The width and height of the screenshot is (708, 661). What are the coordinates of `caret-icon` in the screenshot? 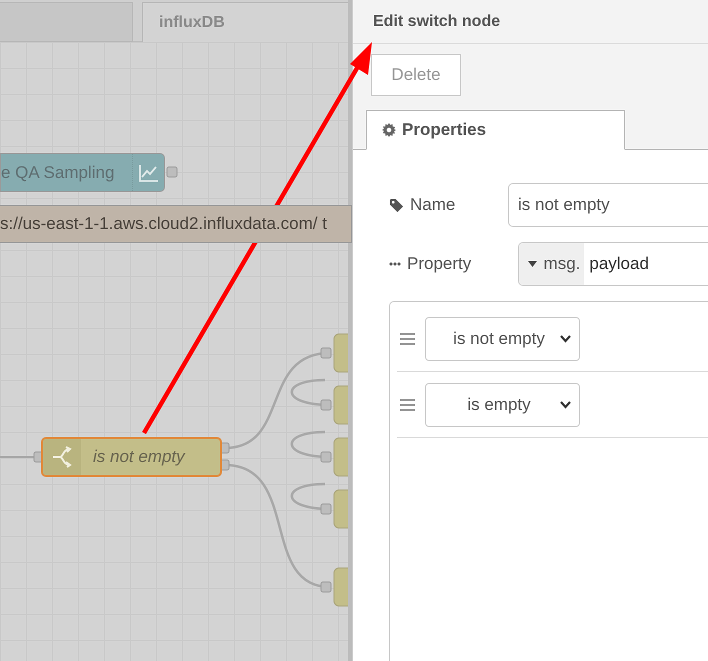 It's located at (532, 264).